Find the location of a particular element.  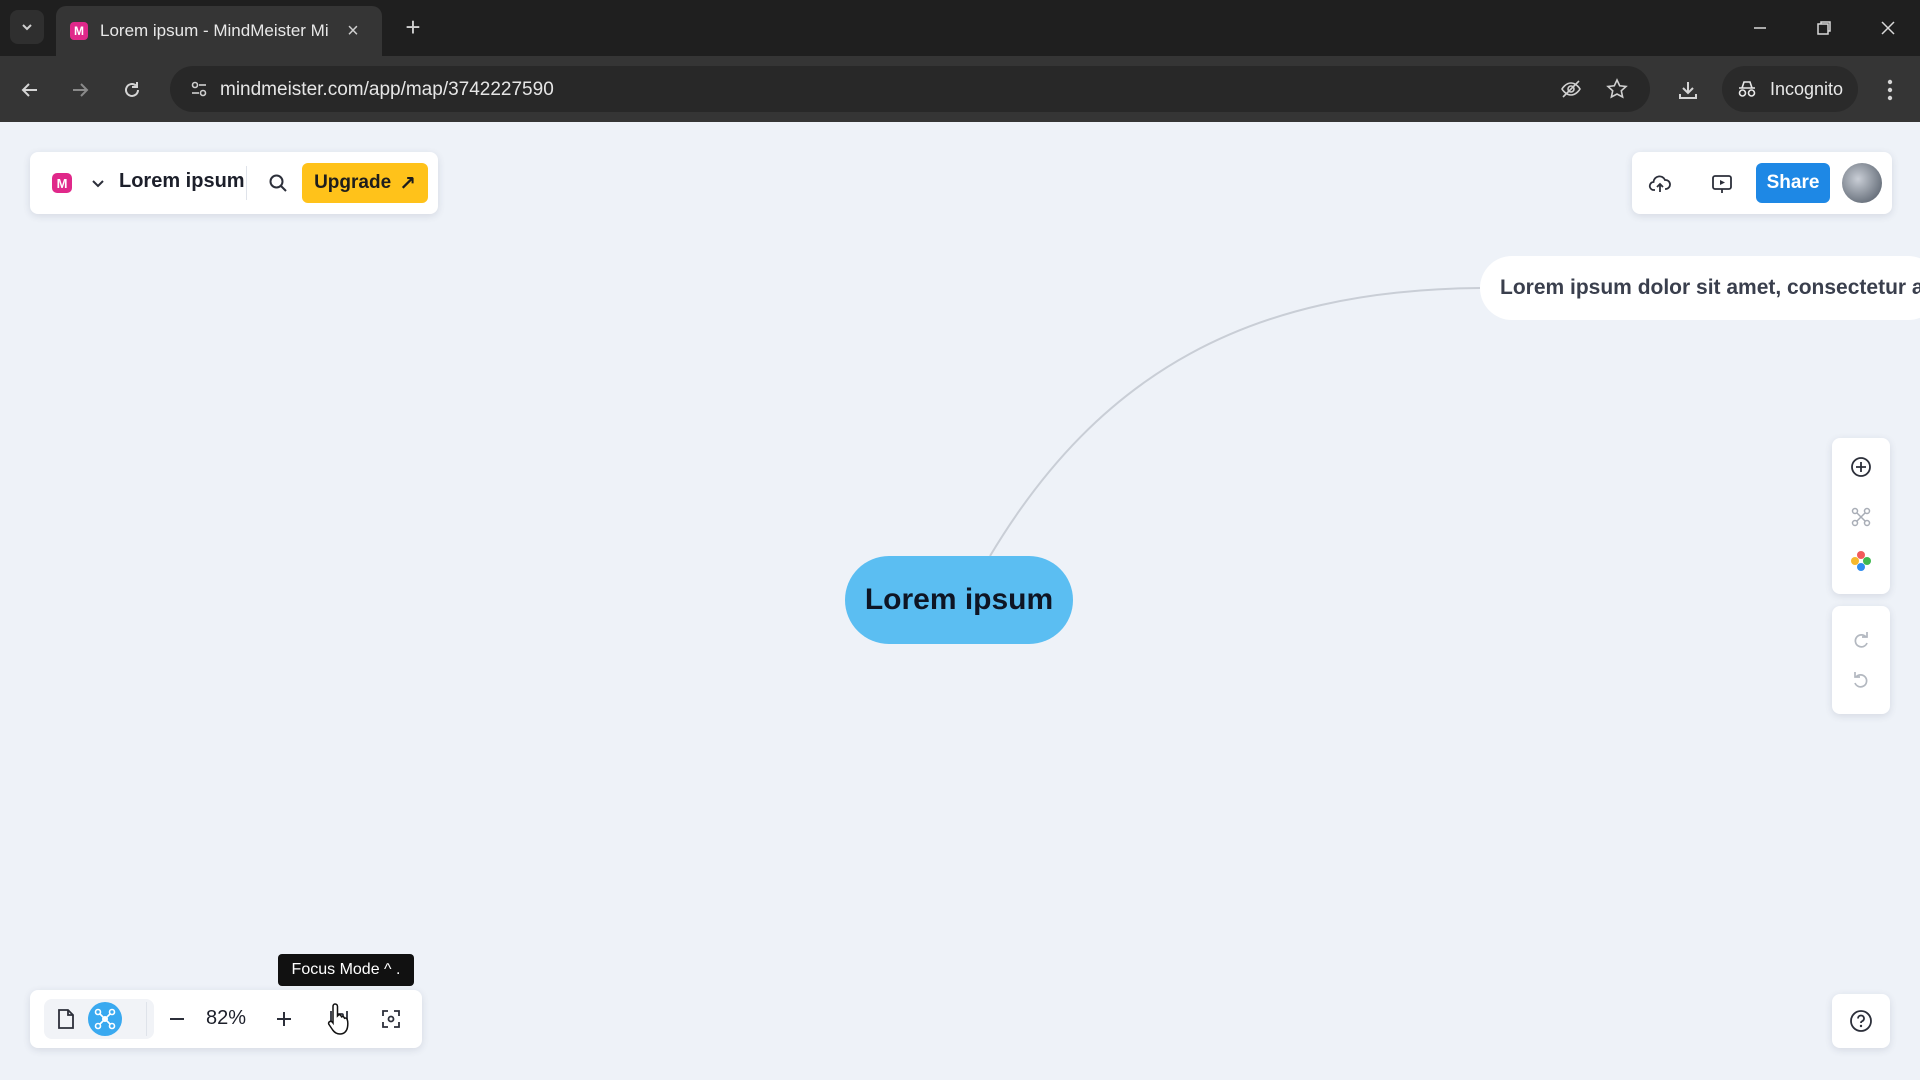

upgrade-button: Upgrade ↗ is located at coordinates (365, 183).